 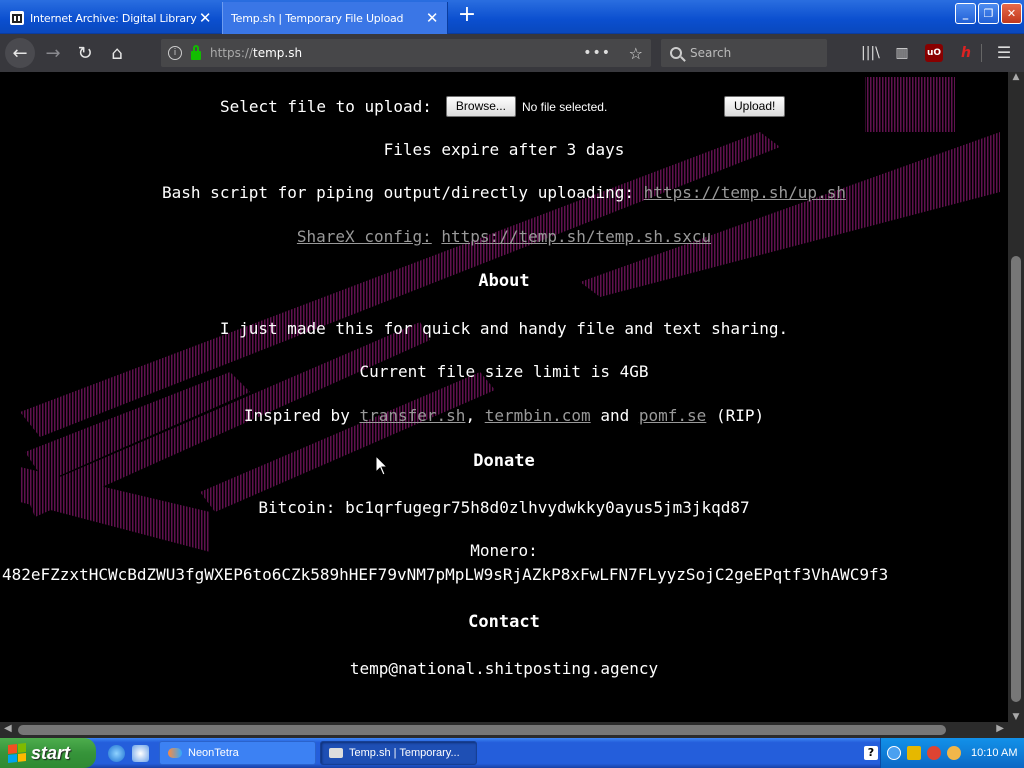 I want to click on extension-icon: h, so click(x=966, y=53).